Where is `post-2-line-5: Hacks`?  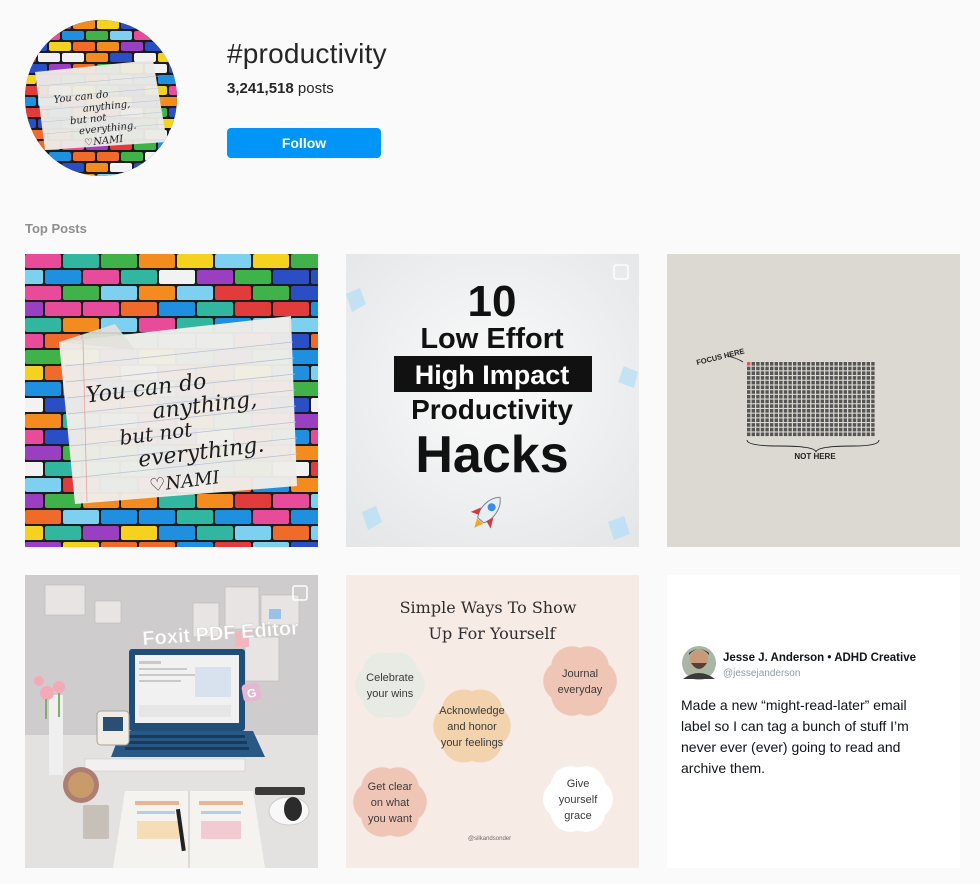
post-2-line-5: Hacks is located at coordinates (491, 455).